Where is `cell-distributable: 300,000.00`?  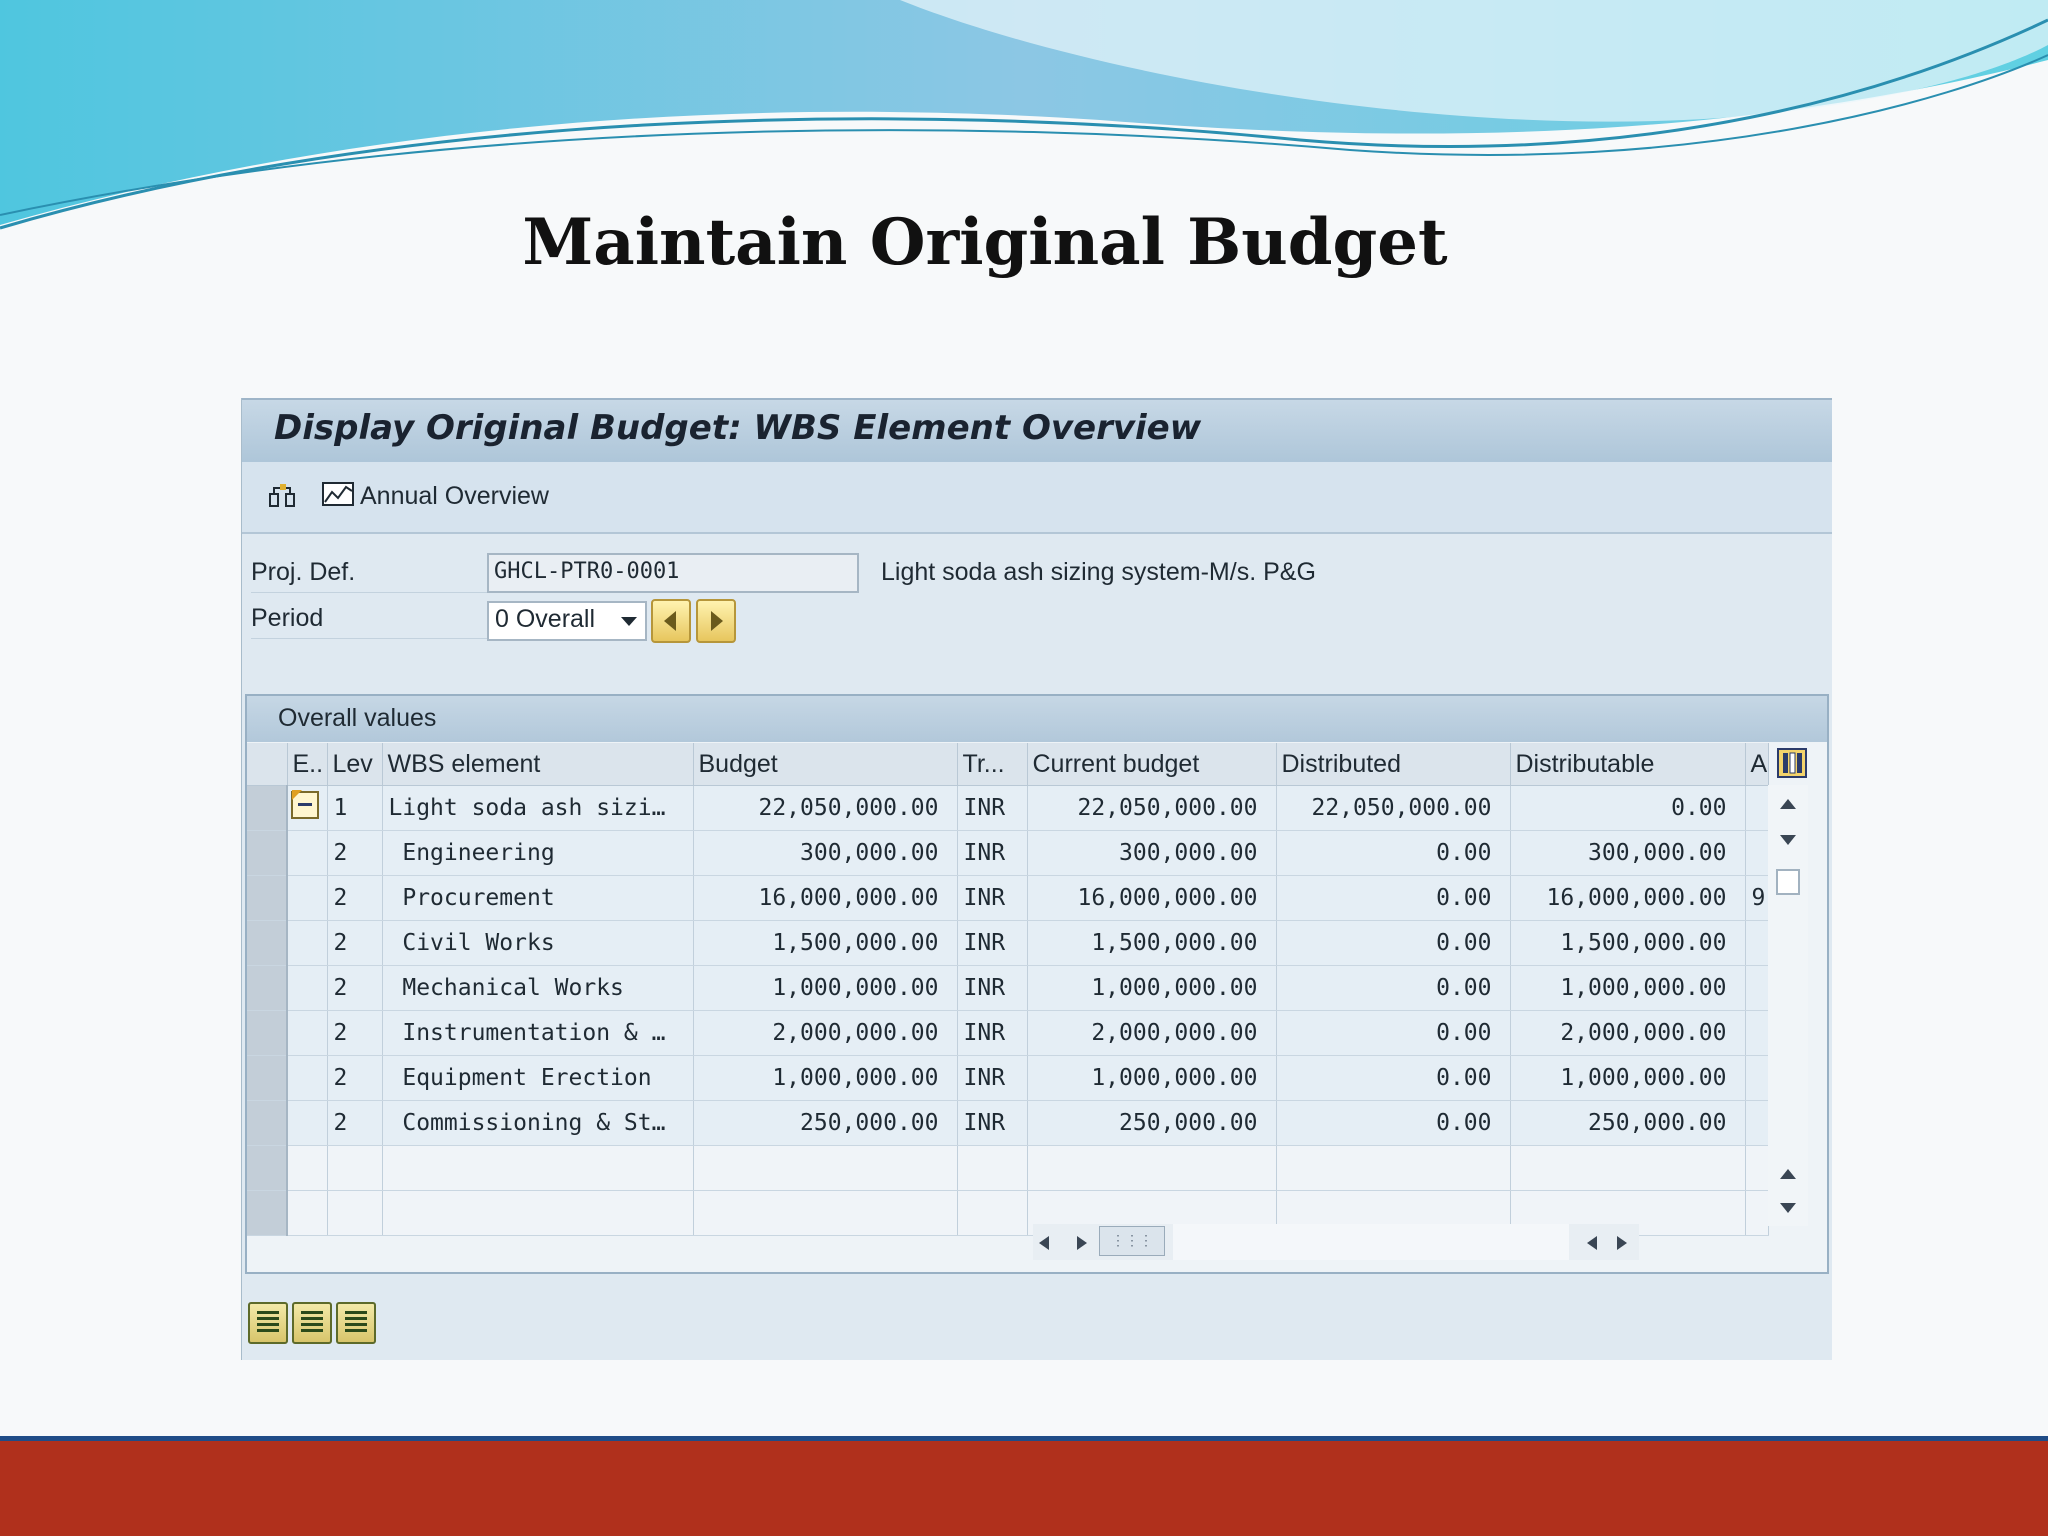 cell-distributable: 300,000.00 is located at coordinates (1628, 853).